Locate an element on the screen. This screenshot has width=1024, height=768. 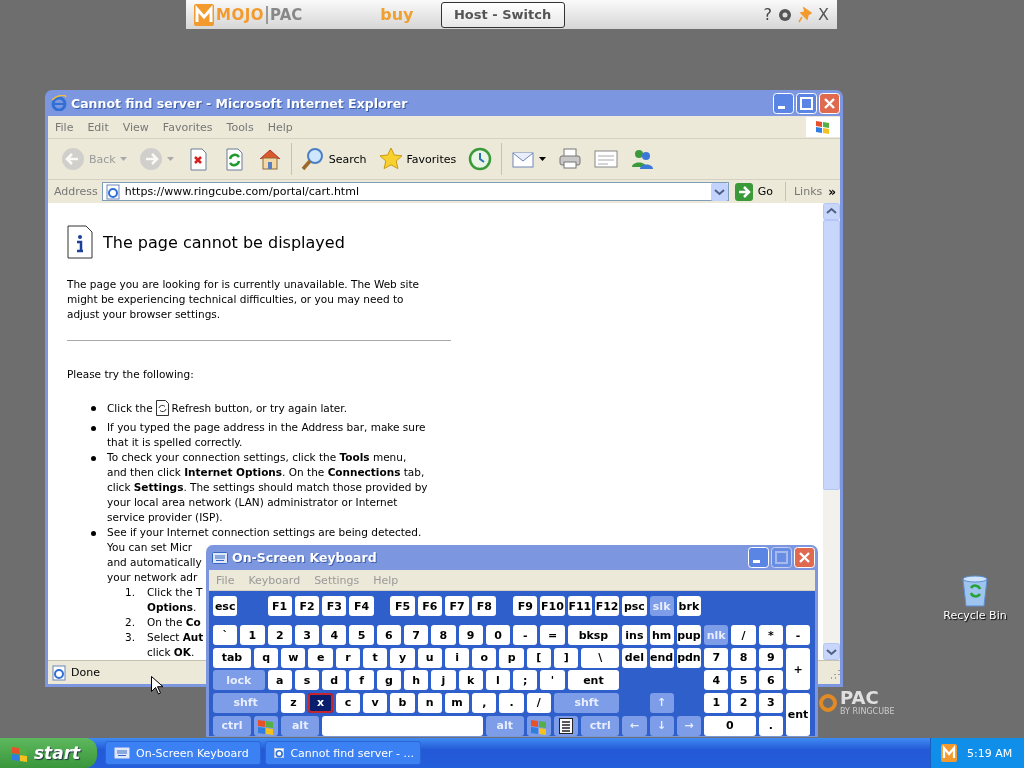
scrollbar is located at coordinates (831, 431).